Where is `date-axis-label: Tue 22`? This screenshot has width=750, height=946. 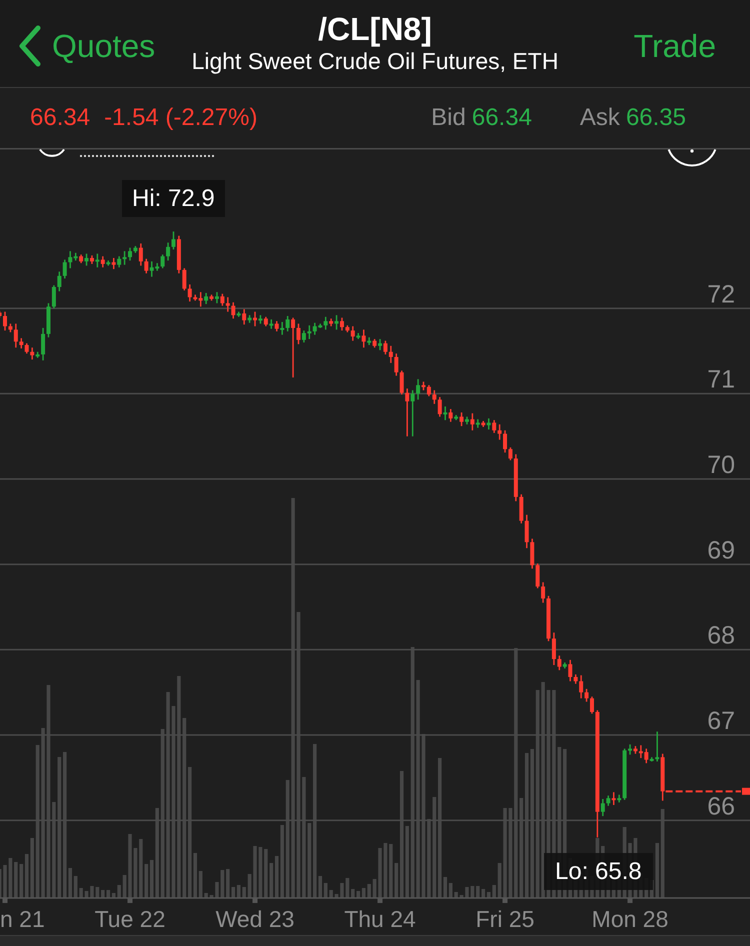 date-axis-label: Tue 22 is located at coordinates (130, 919).